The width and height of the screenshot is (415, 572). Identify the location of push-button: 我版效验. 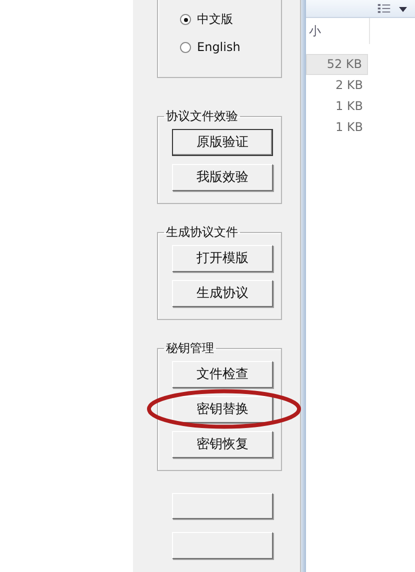
(222, 177).